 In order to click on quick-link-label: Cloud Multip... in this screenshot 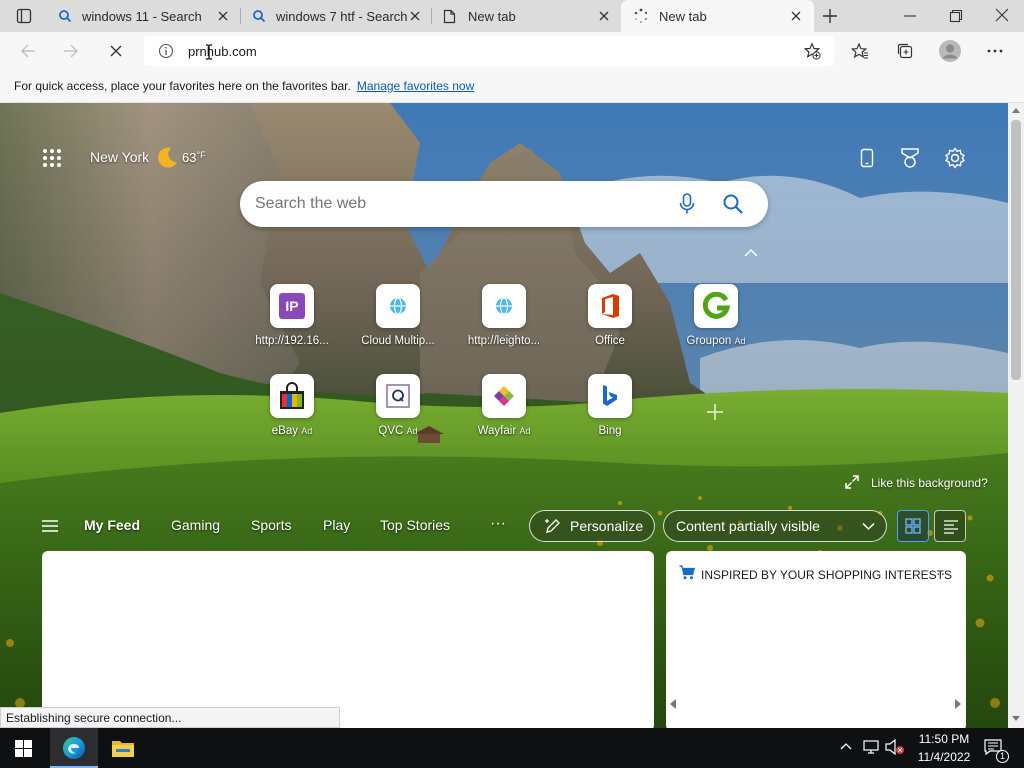, I will do `click(398, 341)`.